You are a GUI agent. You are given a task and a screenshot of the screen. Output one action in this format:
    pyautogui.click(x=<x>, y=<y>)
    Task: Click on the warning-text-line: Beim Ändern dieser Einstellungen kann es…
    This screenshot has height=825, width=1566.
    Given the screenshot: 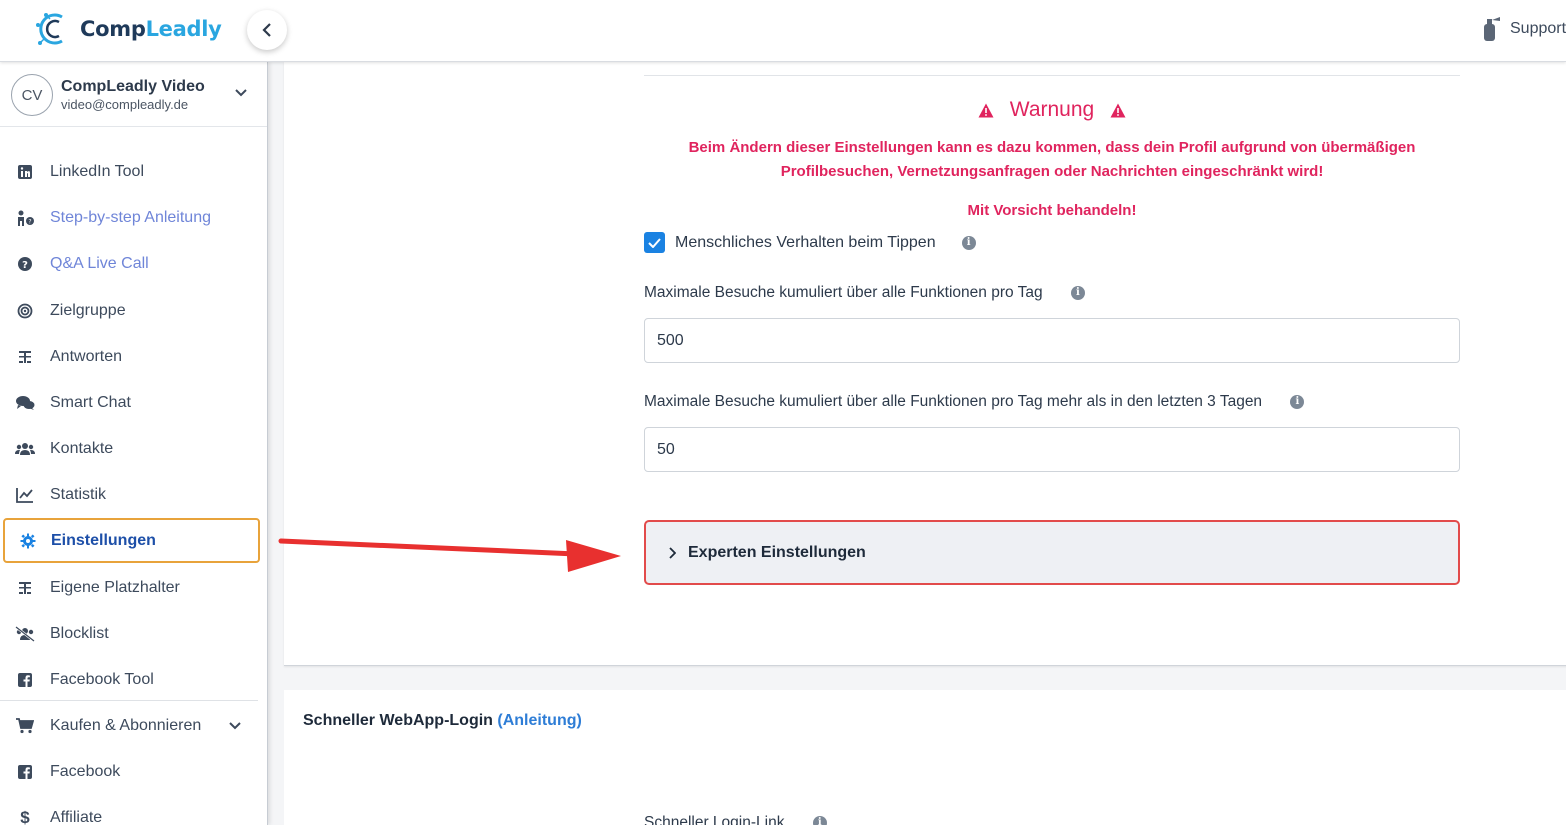 What is the action you would take?
    pyautogui.click(x=1052, y=147)
    